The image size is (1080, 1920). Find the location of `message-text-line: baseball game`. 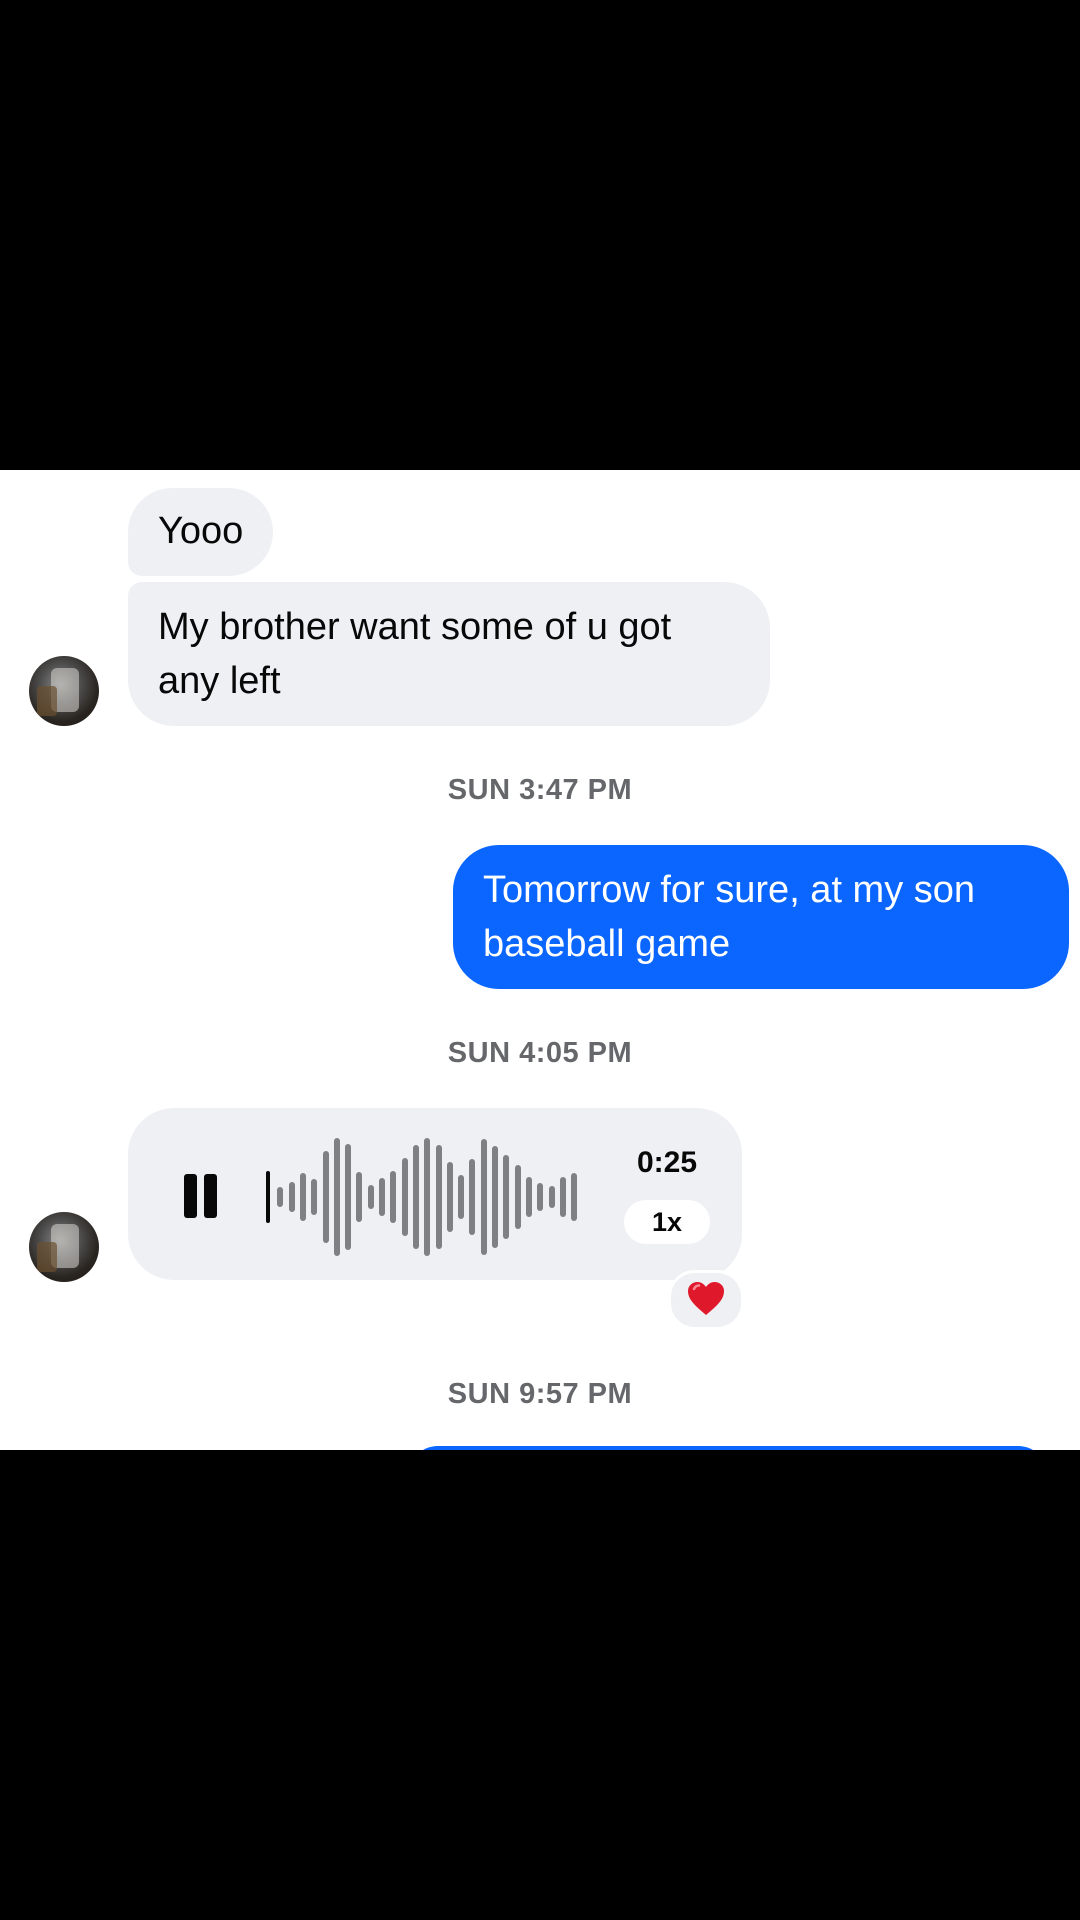

message-text-line: baseball game is located at coordinates (607, 944).